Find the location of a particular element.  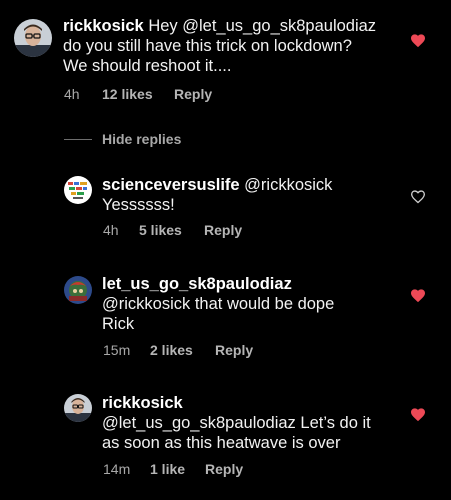

reply-likes: 1 like is located at coordinates (177, 469).